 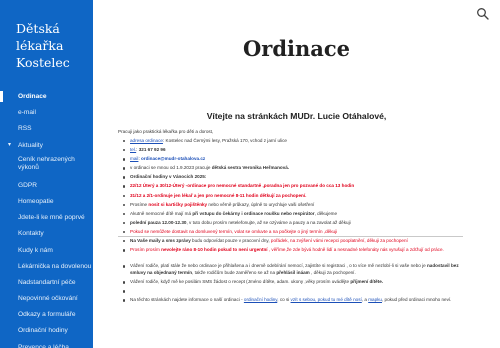 I want to click on sidebar-item-label: Lékárnička na dovolenou, so click(x=55, y=266).